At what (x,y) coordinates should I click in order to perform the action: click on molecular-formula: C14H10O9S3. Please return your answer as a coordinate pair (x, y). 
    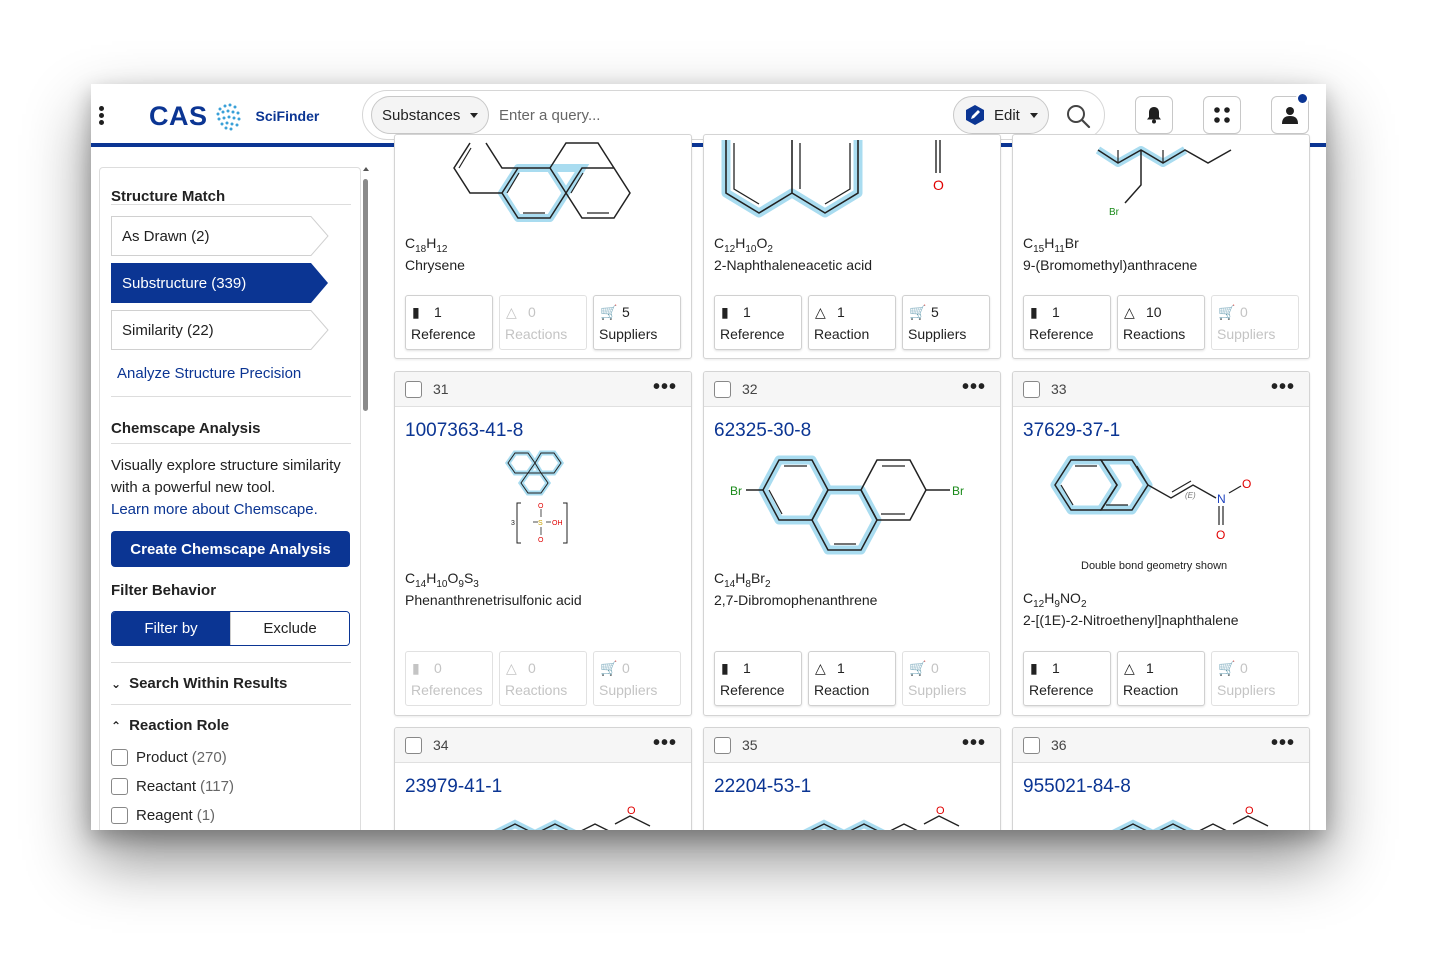
    Looking at the image, I should click on (442, 580).